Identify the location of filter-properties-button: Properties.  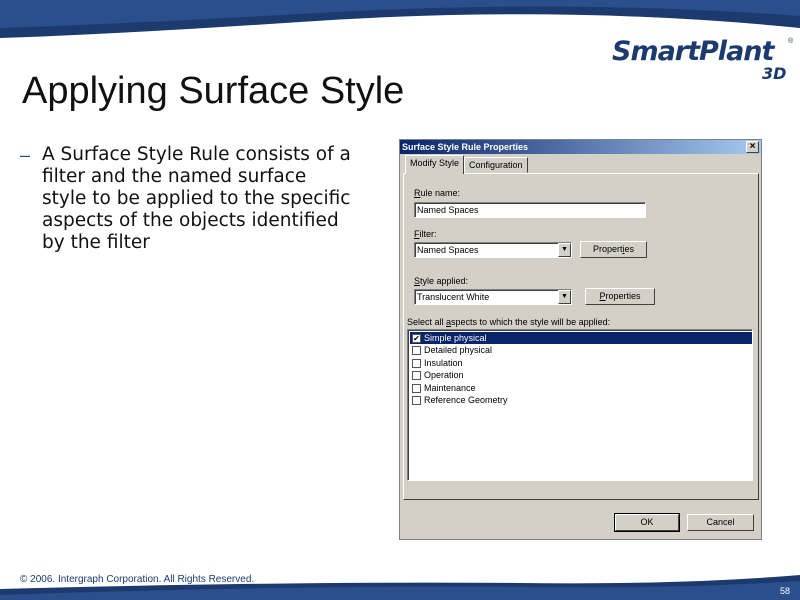
(613, 249).